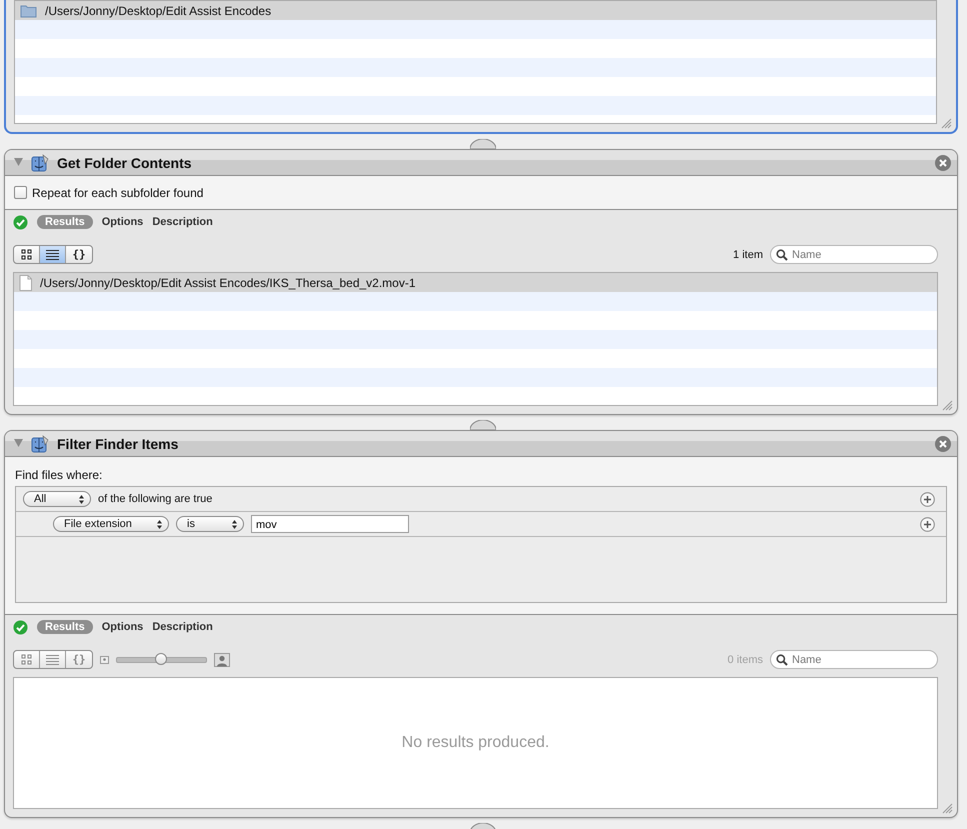 This screenshot has width=967, height=829. Describe the element at coordinates (748, 254) in the screenshot. I see `item-count: 1 item` at that location.